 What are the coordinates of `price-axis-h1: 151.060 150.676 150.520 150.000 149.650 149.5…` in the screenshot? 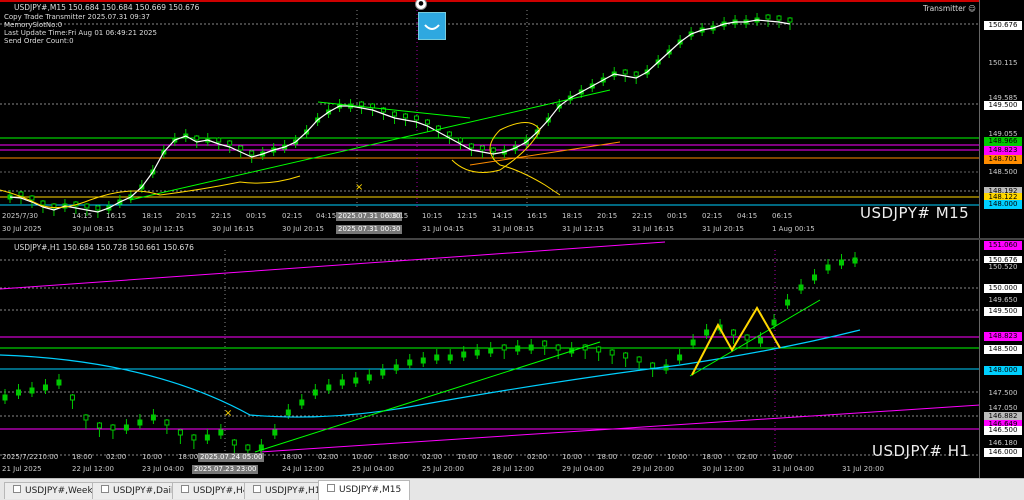 It's located at (1001, 359).